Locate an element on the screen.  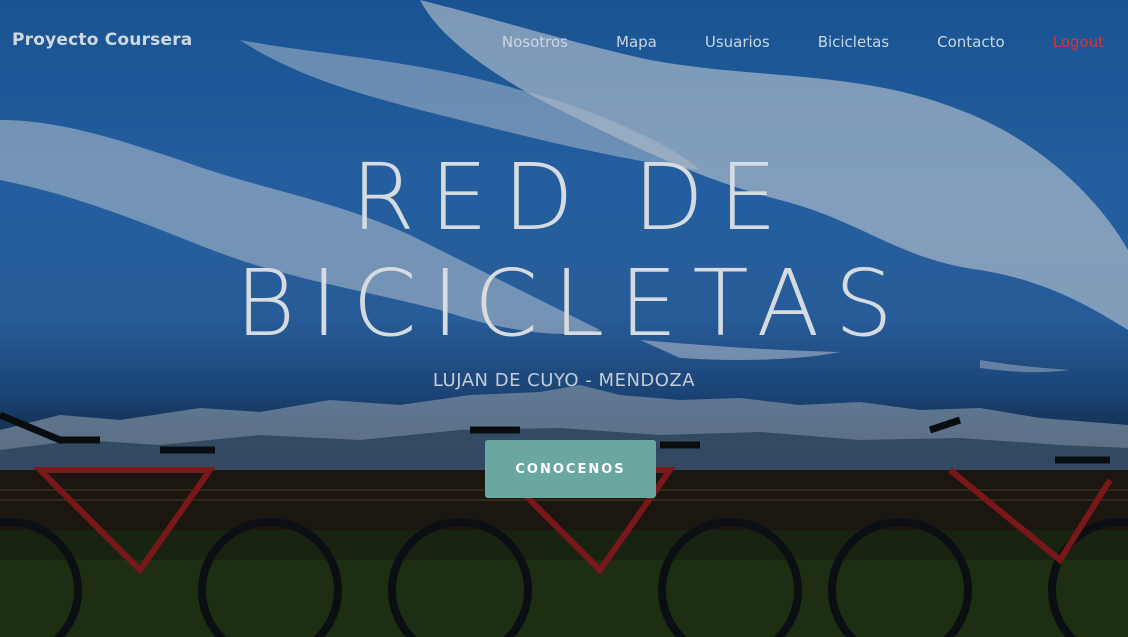
nav-link-mapa: Mapa is located at coordinates (636, 42).